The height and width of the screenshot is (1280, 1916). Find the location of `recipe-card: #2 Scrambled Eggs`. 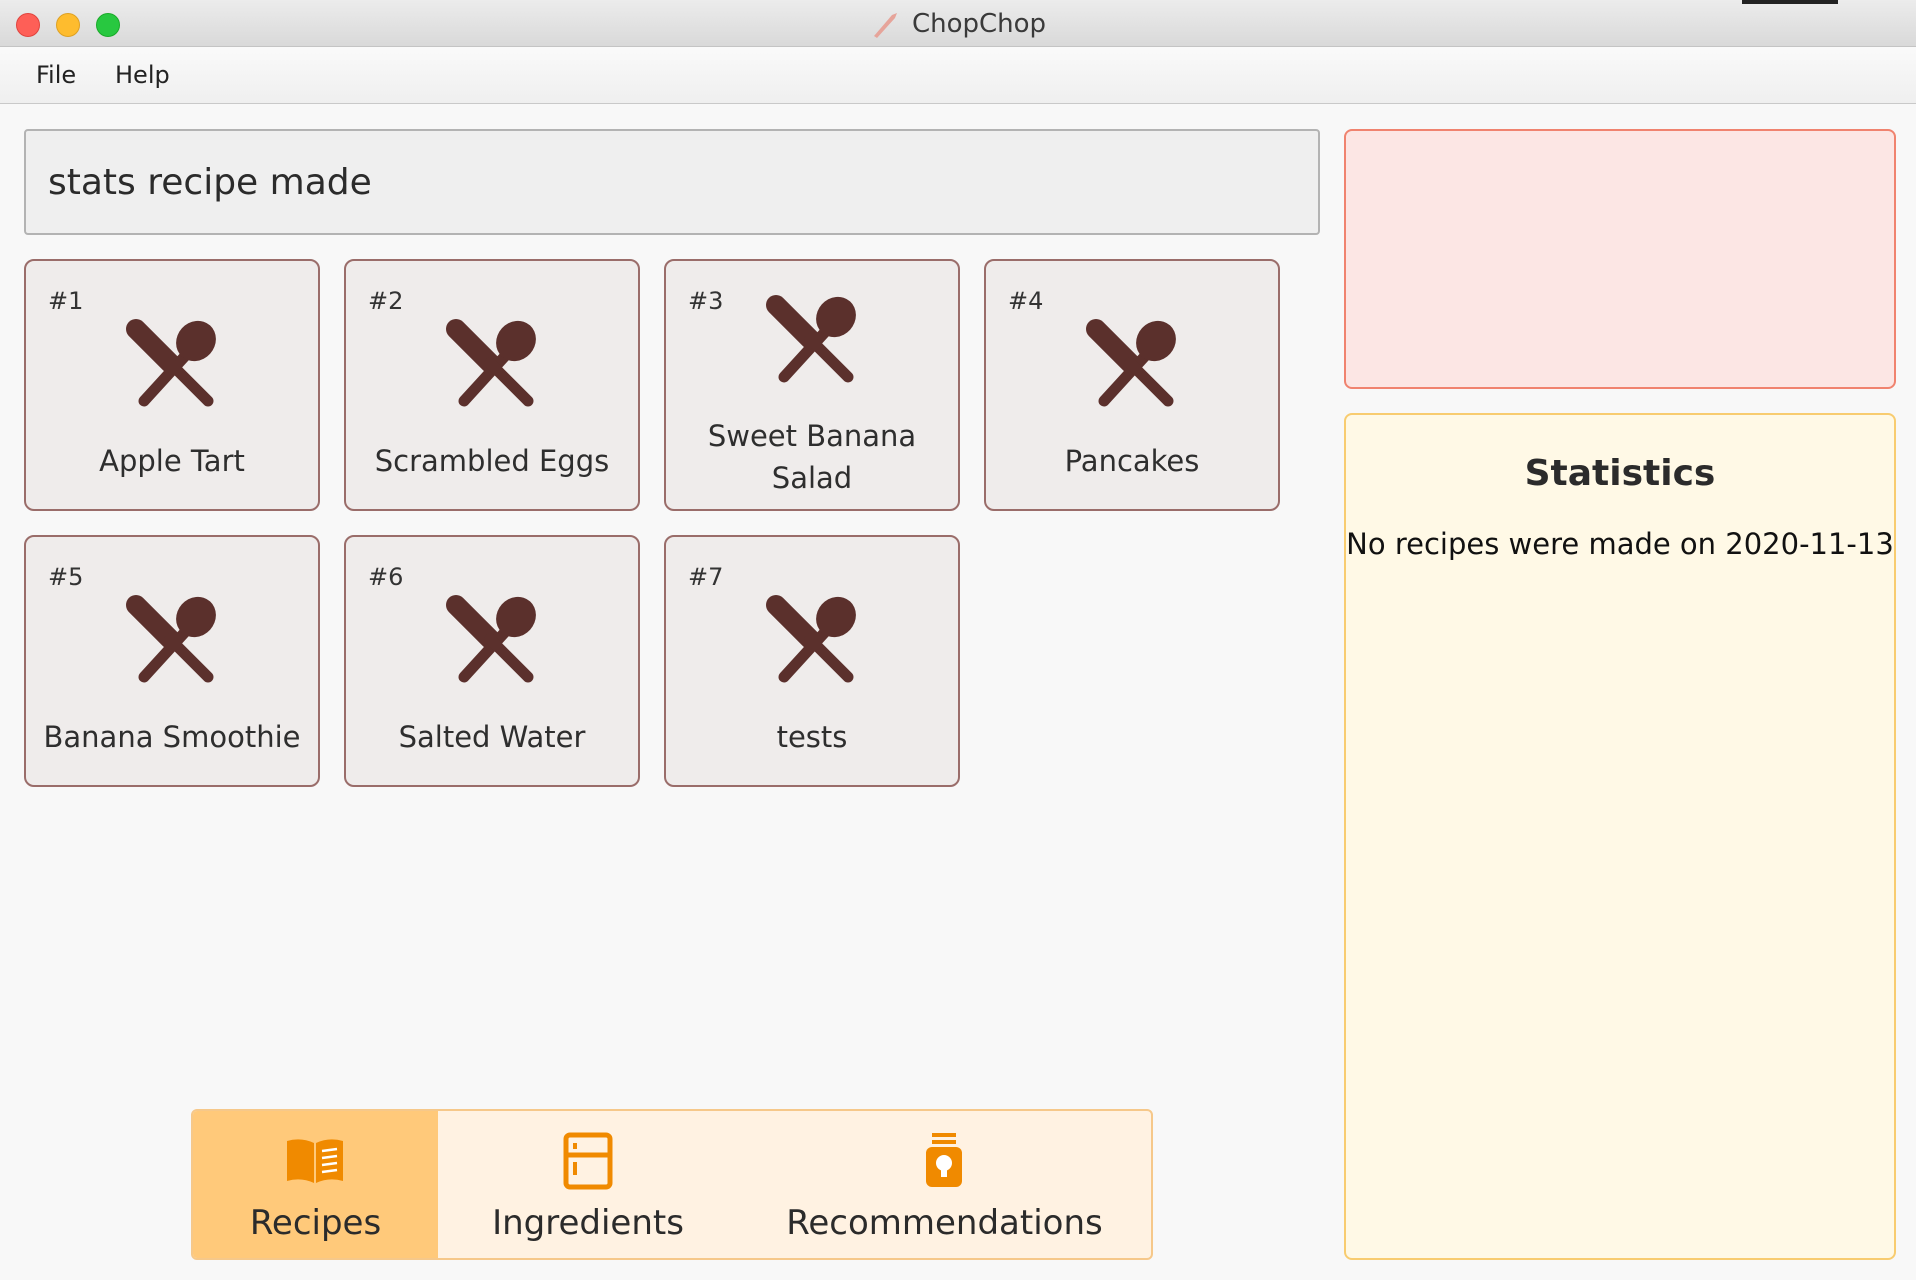

recipe-card: #2 Scrambled Eggs is located at coordinates (492, 385).